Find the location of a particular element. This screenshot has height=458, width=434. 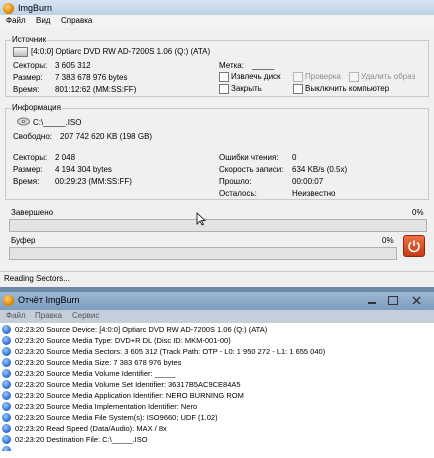

power-icon is located at coordinates (414, 246).